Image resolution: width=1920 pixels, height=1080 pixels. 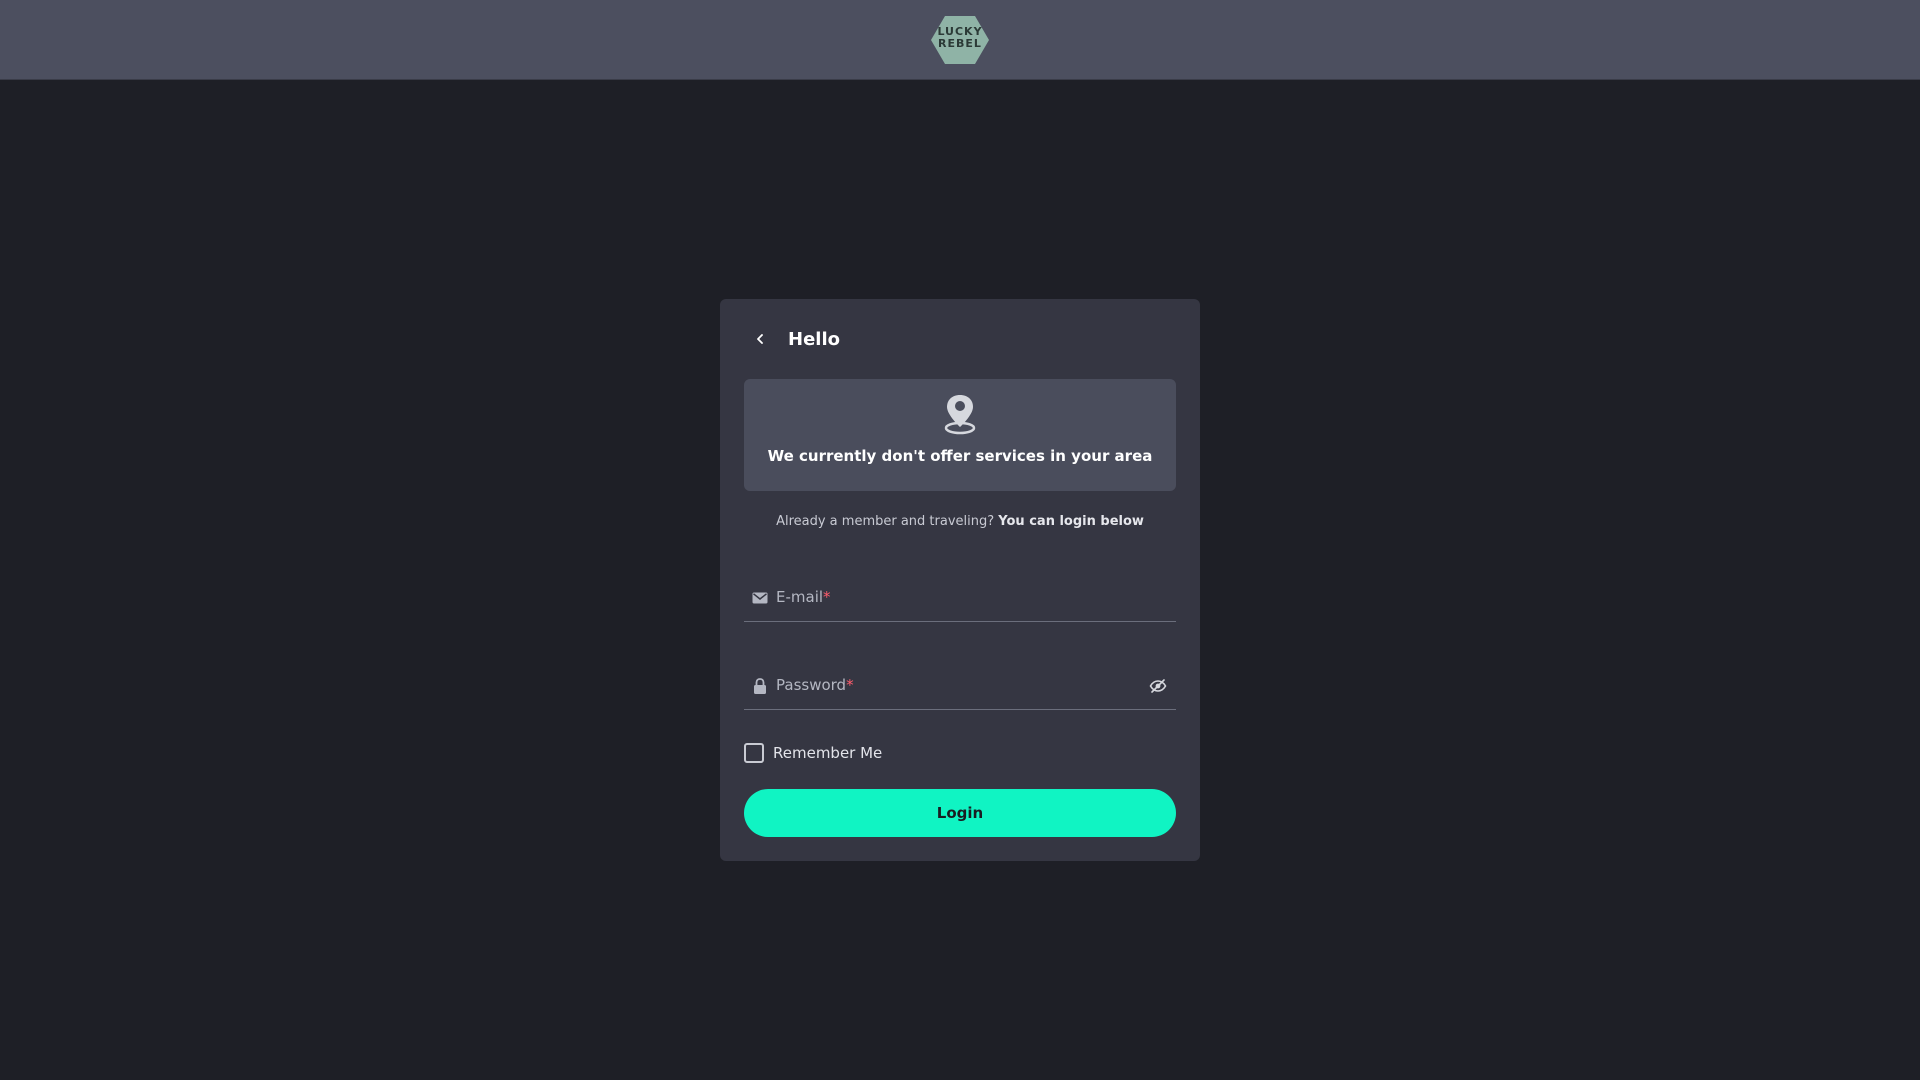 I want to click on email-field: E-mail*, so click(x=960, y=598).